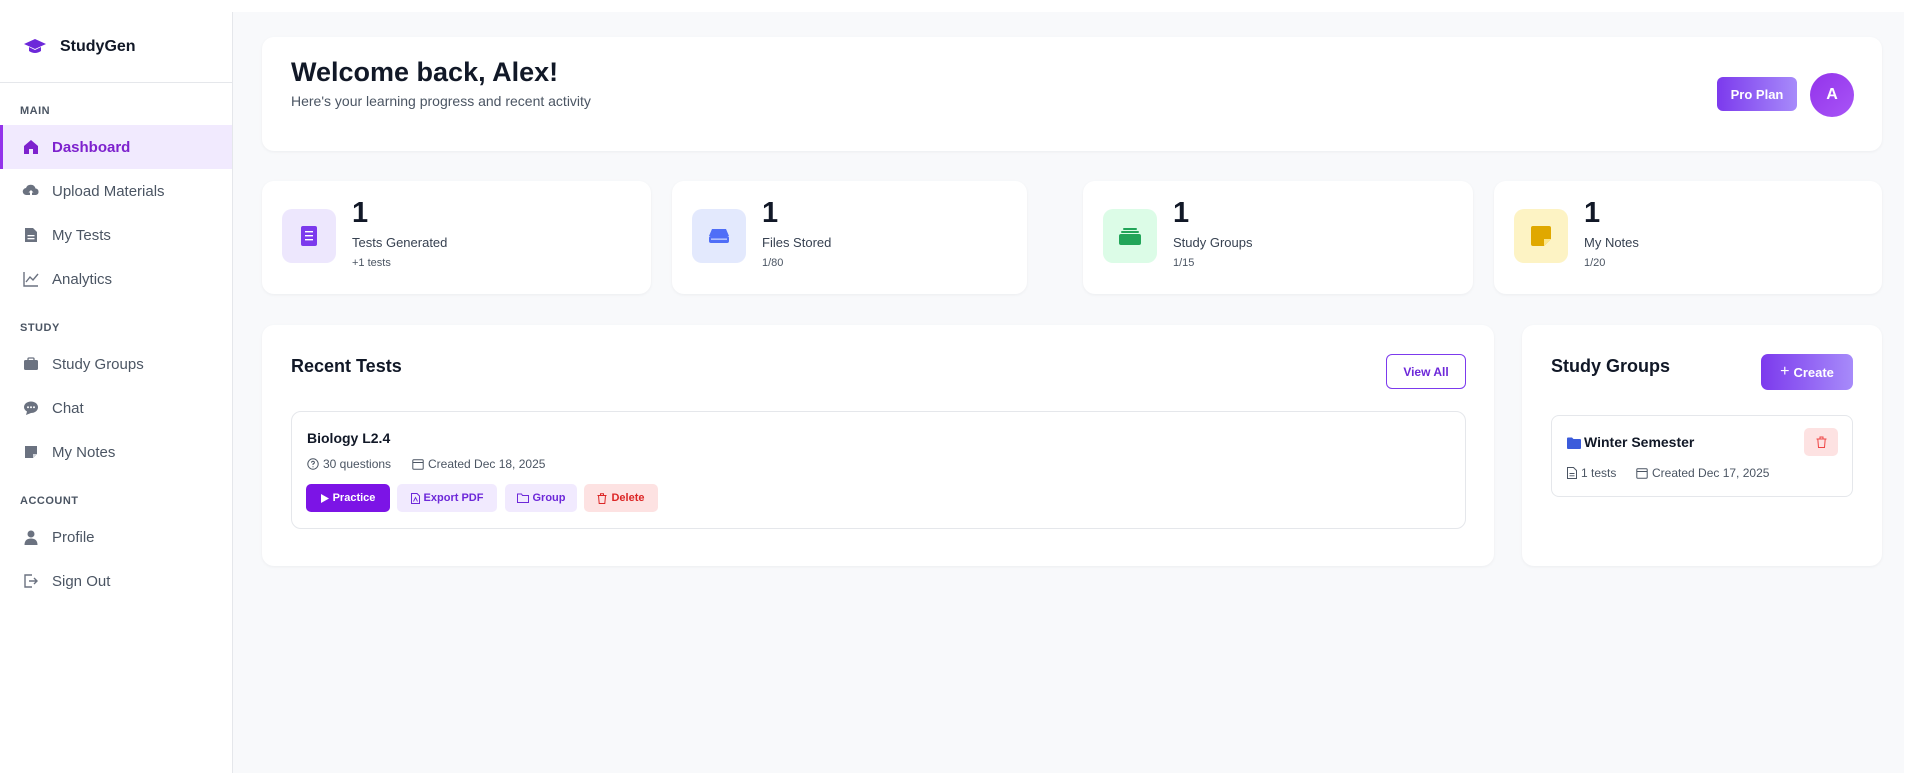 This screenshot has height=773, width=1914. Describe the element at coordinates (116, 537) in the screenshot. I see `sidebar-item-profile: Profile` at that location.